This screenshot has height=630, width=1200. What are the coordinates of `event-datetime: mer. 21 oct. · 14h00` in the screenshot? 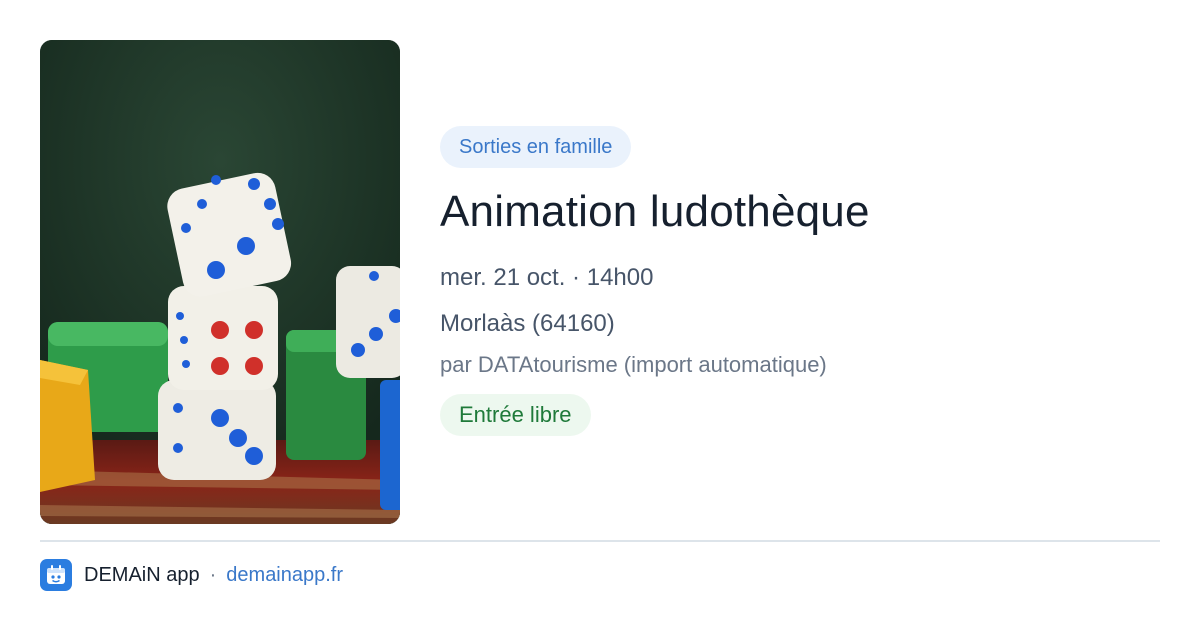 It's located at (547, 277).